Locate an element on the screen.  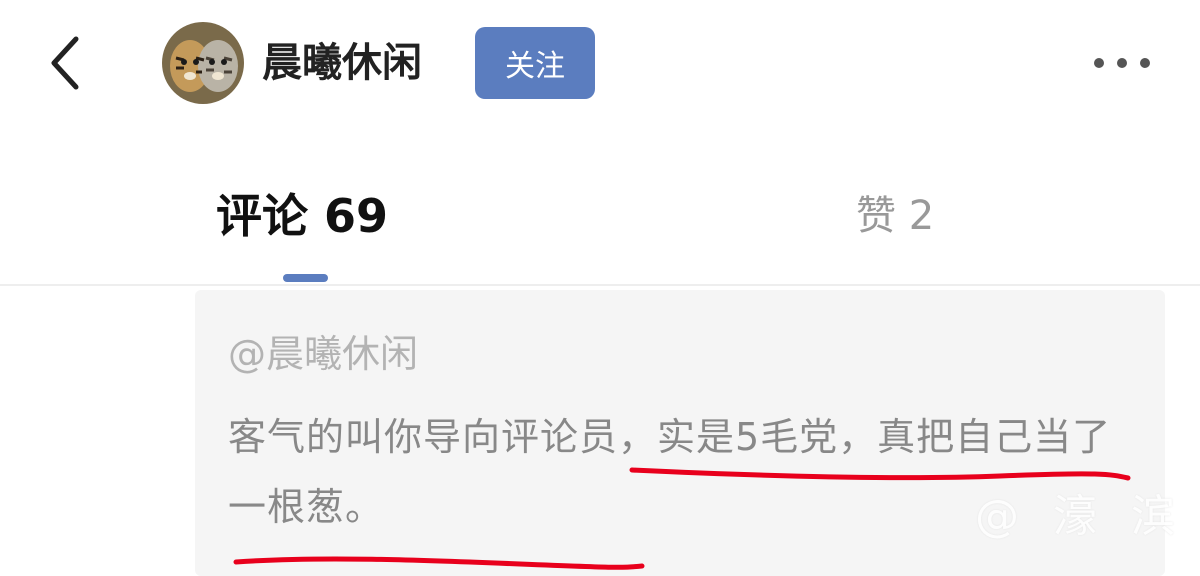
quoted-author: @晨曦休闲 is located at coordinates (323, 354).